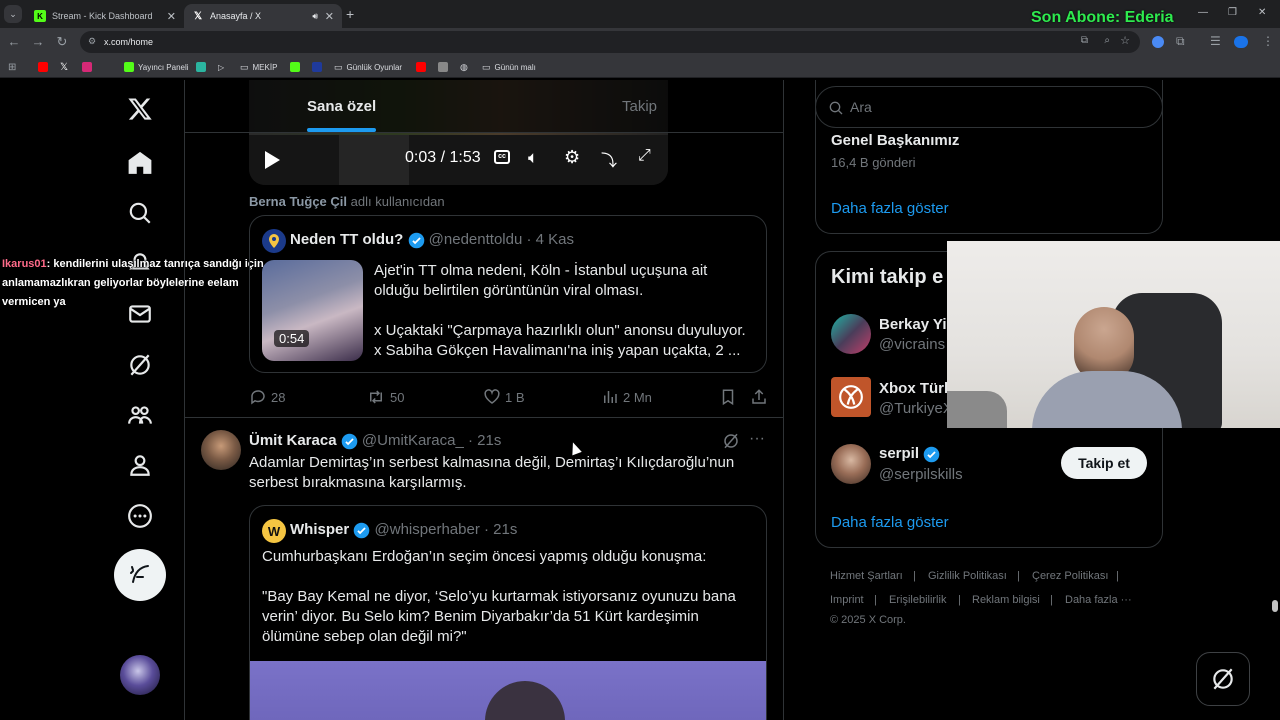 The height and width of the screenshot is (720, 1280). Describe the element at coordinates (1107, 40) in the screenshot. I see `zoom-icon: ⌕` at that location.